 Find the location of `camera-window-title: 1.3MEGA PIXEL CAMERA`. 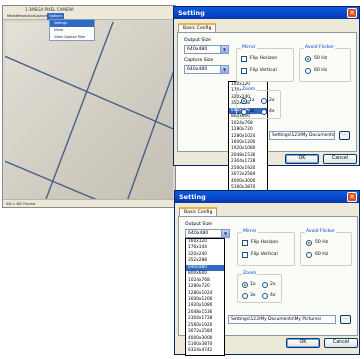

camera-window-title: 1.3MEGA PIXEL CAMERA is located at coordinates (89, 9).